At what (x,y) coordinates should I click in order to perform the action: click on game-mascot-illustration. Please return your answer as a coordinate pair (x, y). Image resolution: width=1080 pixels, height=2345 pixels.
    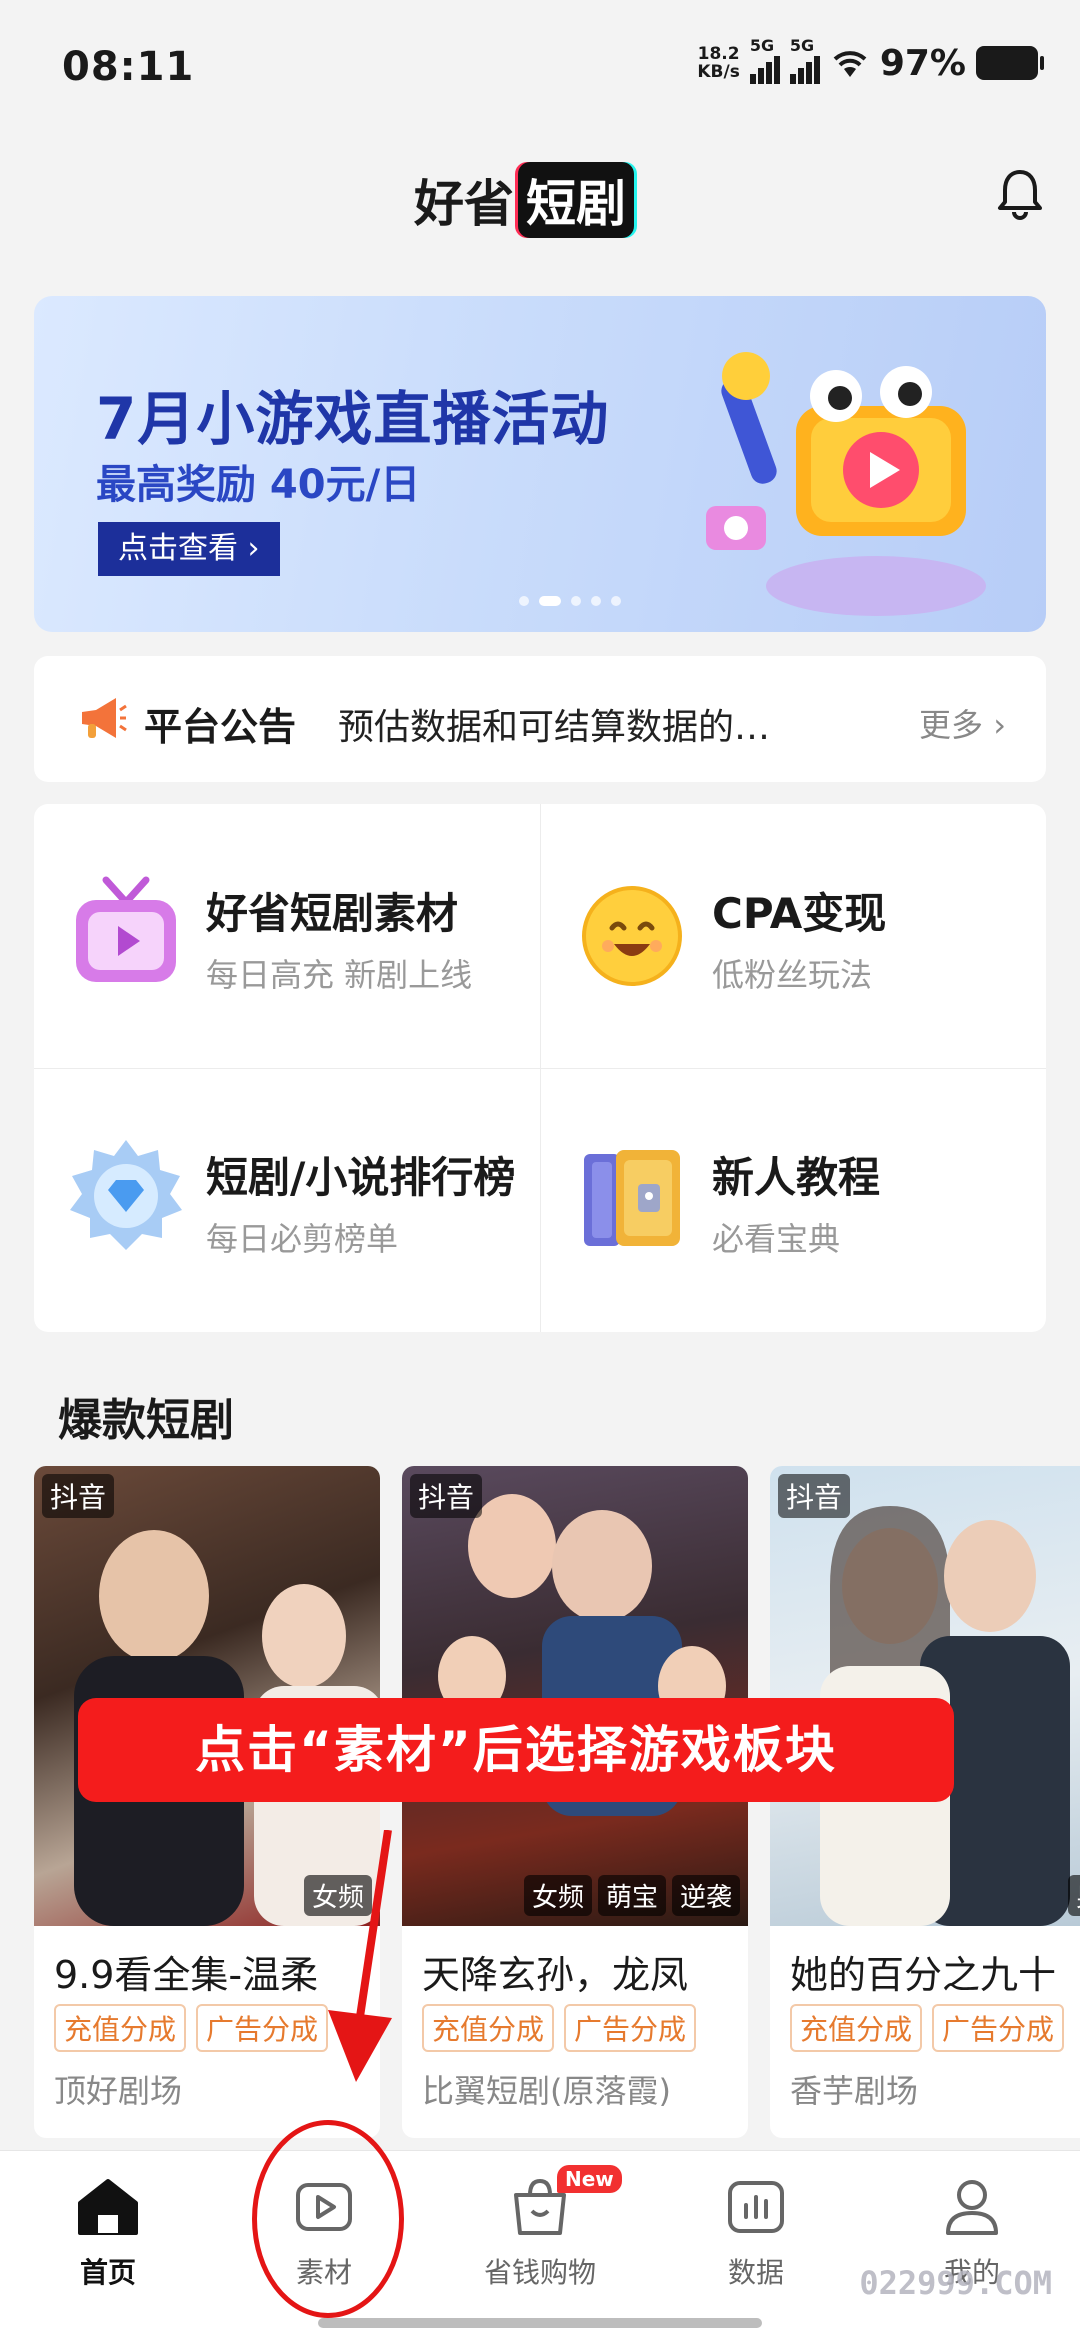
    Looking at the image, I should click on (846, 484).